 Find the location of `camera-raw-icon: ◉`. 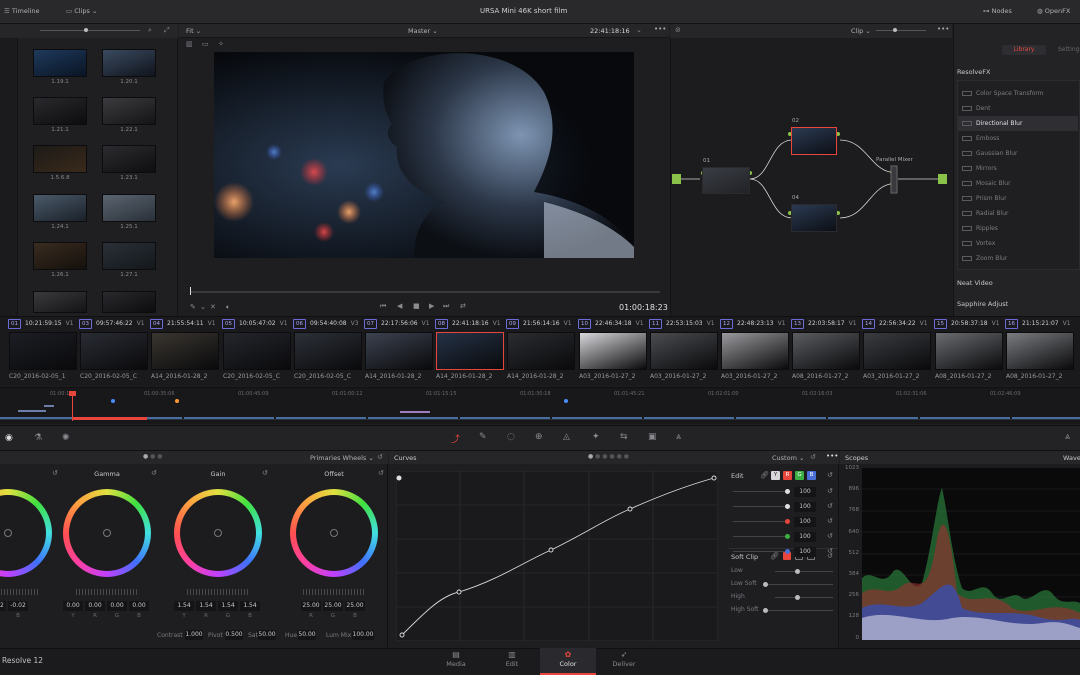

camera-raw-icon: ◉ is located at coordinates (9, 438).